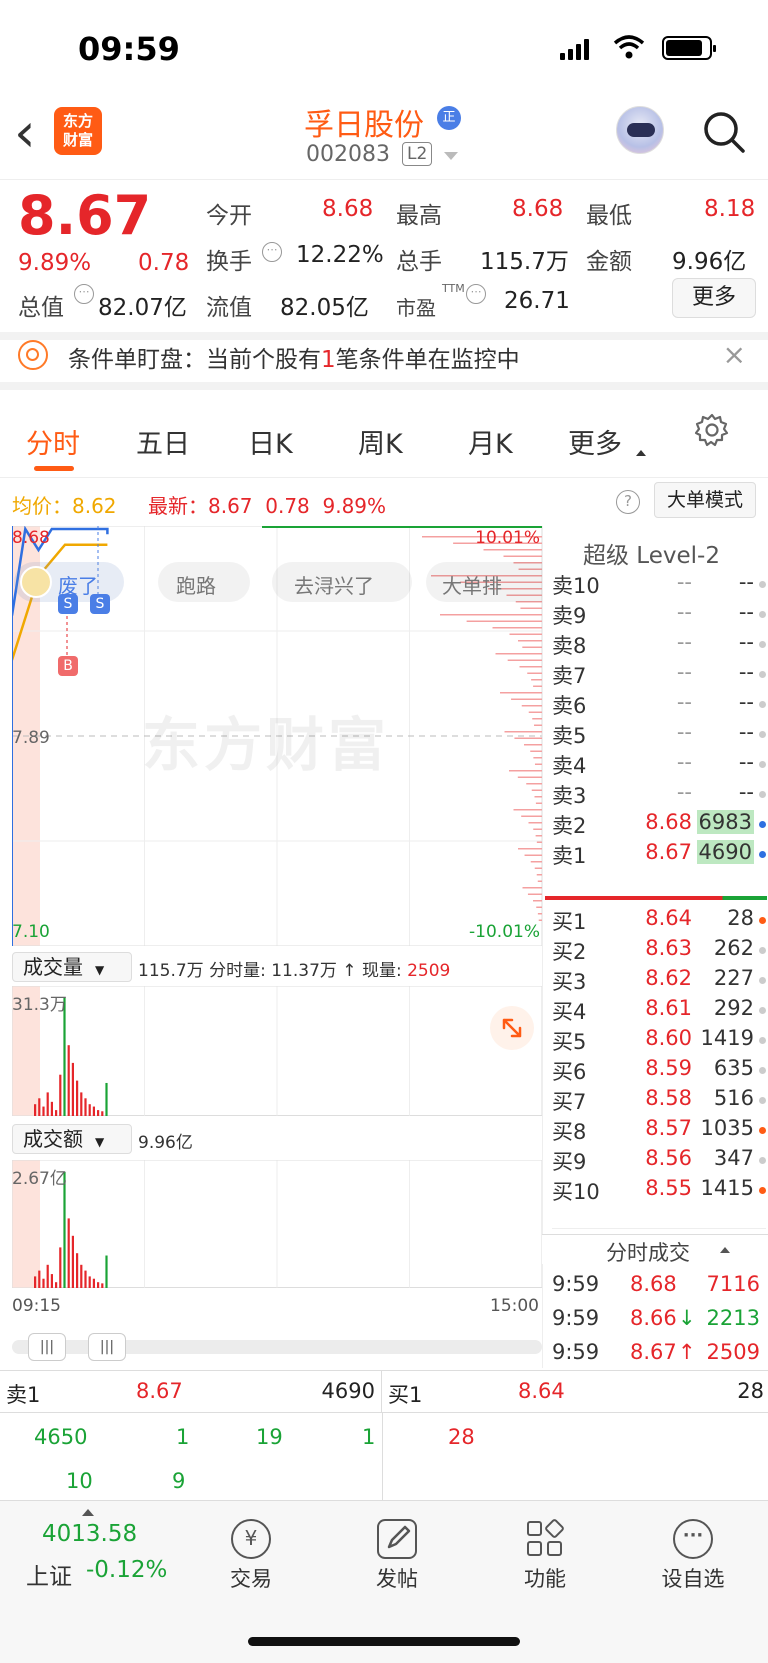  I want to click on info-dots-icon: ⋯, so click(272, 252).